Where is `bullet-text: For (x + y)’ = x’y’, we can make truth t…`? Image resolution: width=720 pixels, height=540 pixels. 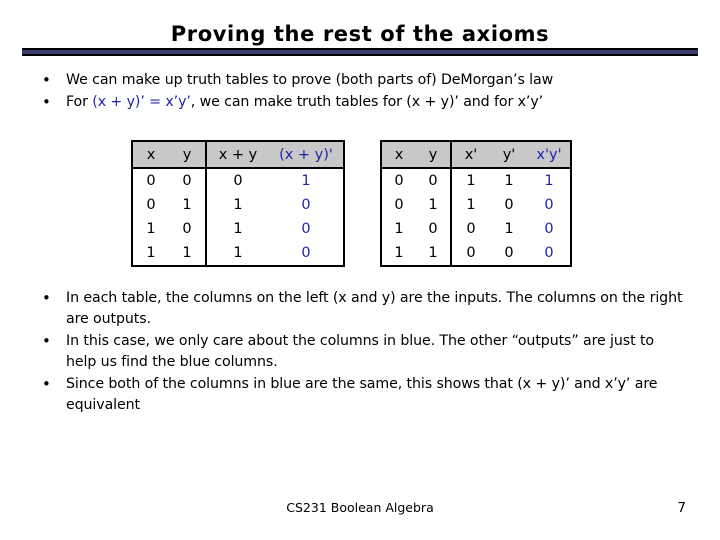
bullet-text: For (x + y)’ = x’y’, we can make truth t… is located at coordinates (375, 102).